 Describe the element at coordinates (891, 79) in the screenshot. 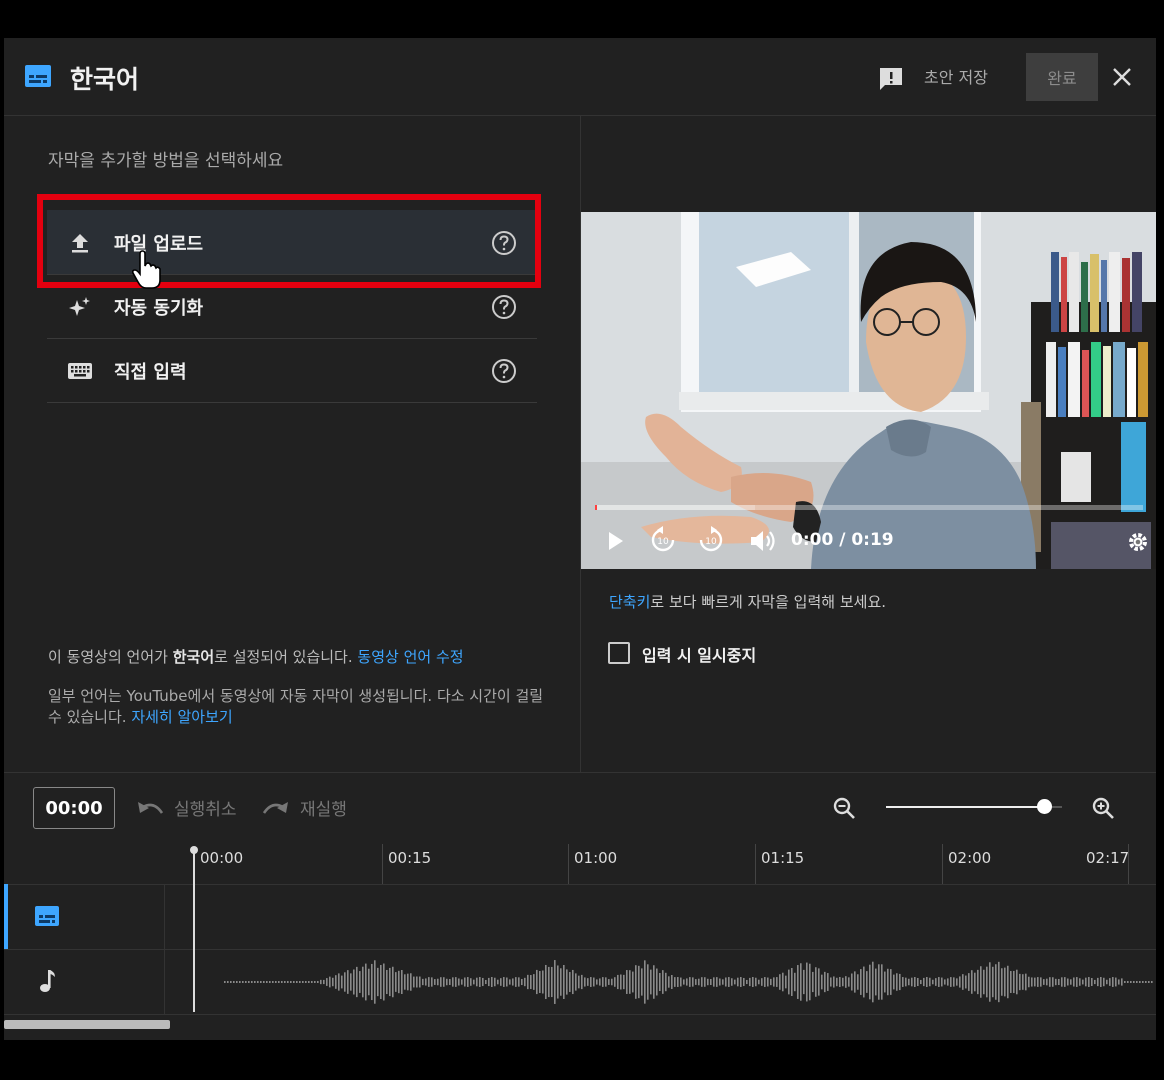

I see `feedback-icon` at that location.